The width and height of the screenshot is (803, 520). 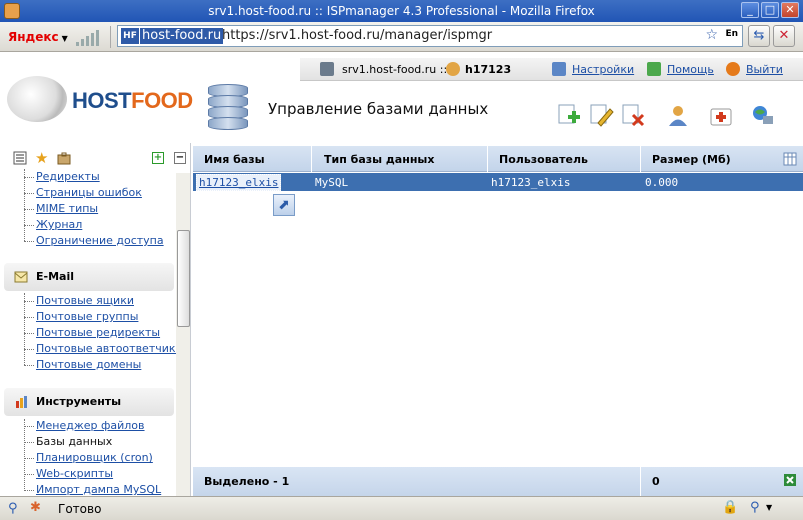 I want to click on yandex-label: Яндекс, so click(x=33, y=37).